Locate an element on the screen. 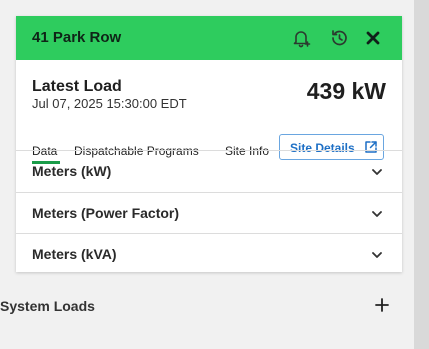 Image resolution: width=429 pixels, height=349 pixels. latest-load-title: Latest Load is located at coordinates (77, 86).